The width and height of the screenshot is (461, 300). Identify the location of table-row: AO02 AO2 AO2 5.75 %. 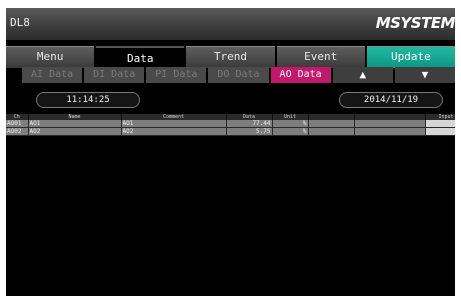
(230, 131).